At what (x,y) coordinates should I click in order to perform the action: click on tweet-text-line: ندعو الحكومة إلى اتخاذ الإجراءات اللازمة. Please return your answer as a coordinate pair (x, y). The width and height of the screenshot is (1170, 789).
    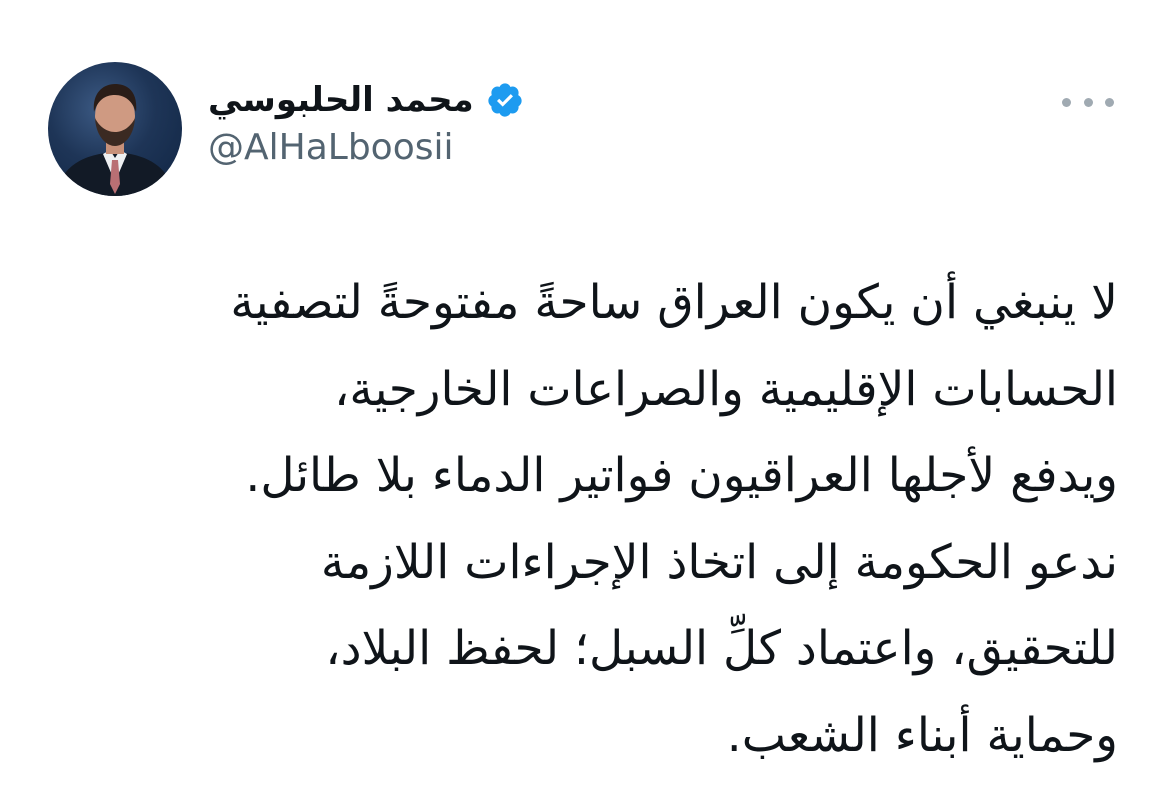
    Looking at the image, I should click on (719, 562).